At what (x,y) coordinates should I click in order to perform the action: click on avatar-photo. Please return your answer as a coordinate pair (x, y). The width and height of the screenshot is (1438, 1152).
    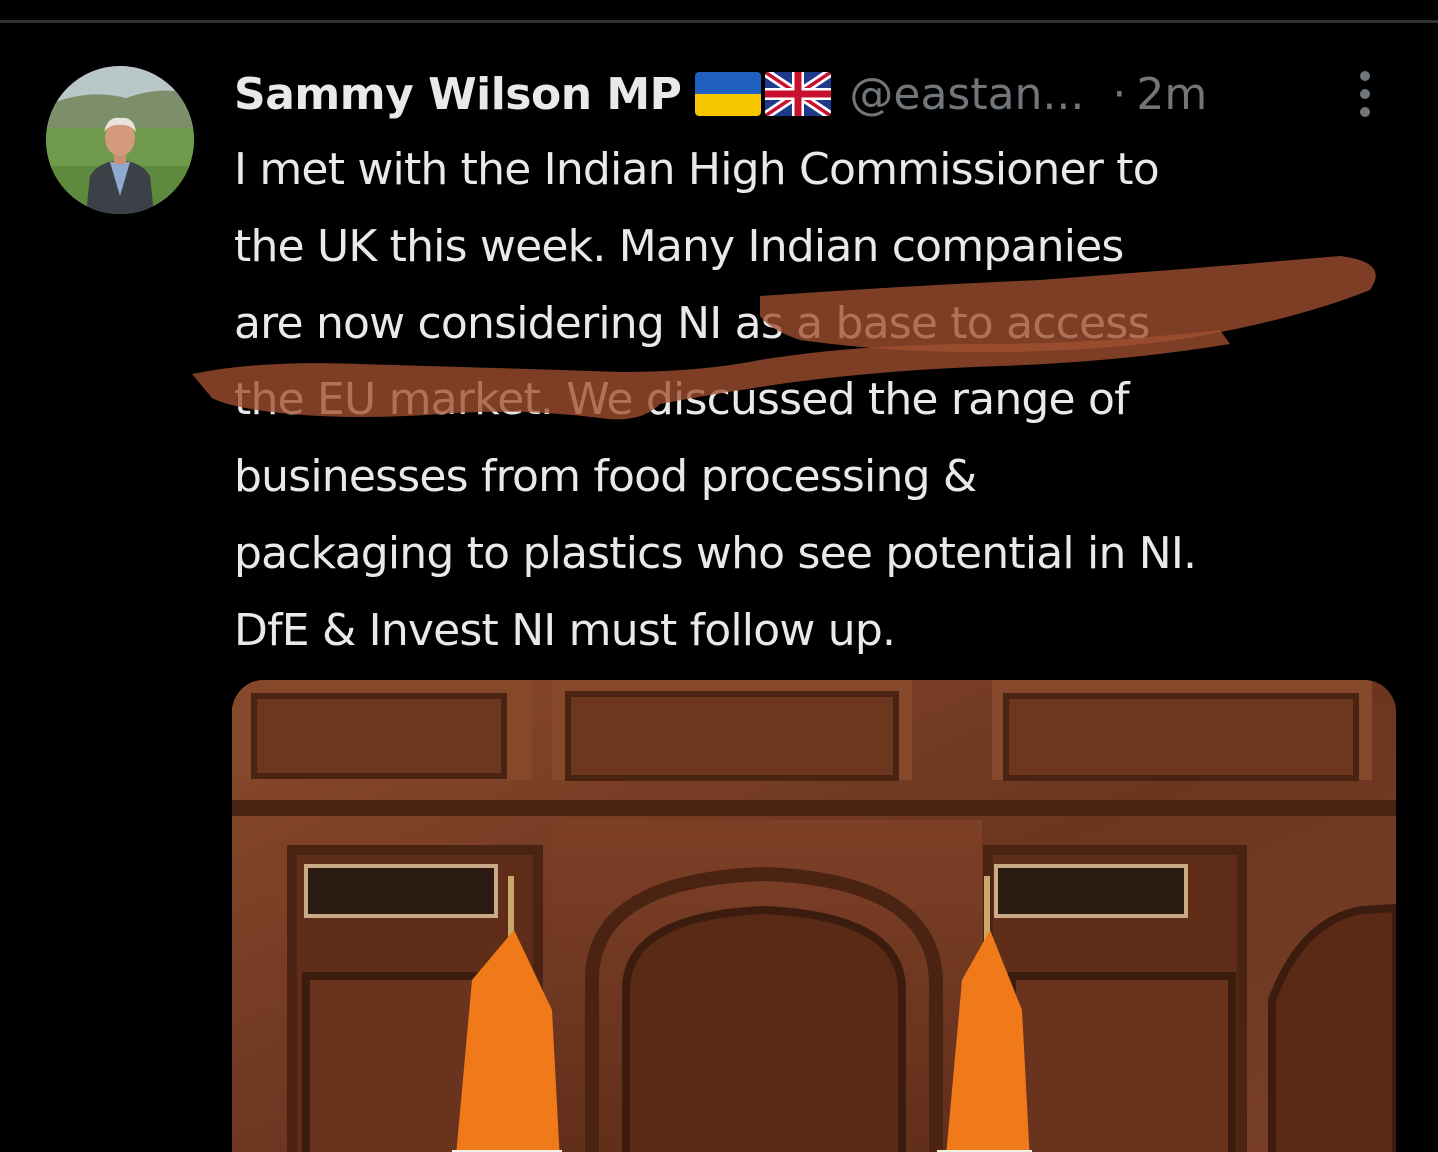
    Looking at the image, I should click on (120, 140).